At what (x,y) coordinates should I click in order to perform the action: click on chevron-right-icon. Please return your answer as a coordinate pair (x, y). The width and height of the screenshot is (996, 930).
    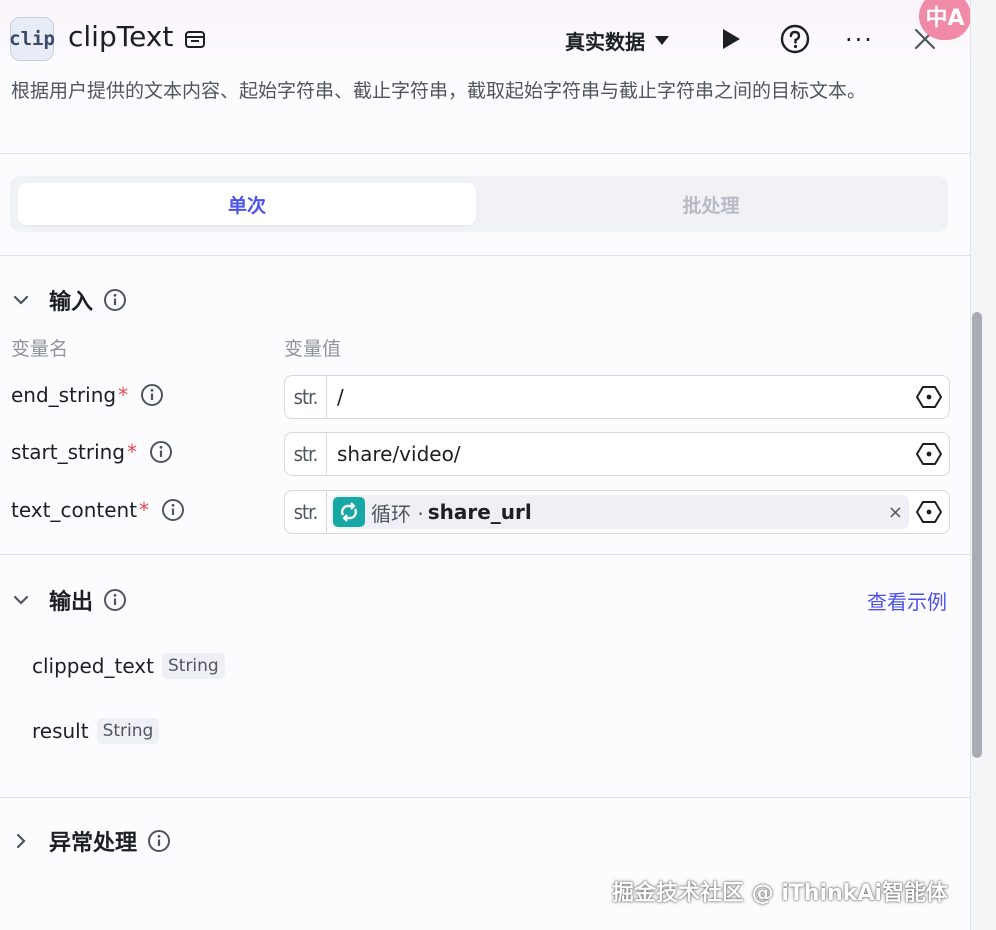
    Looking at the image, I should click on (21, 841).